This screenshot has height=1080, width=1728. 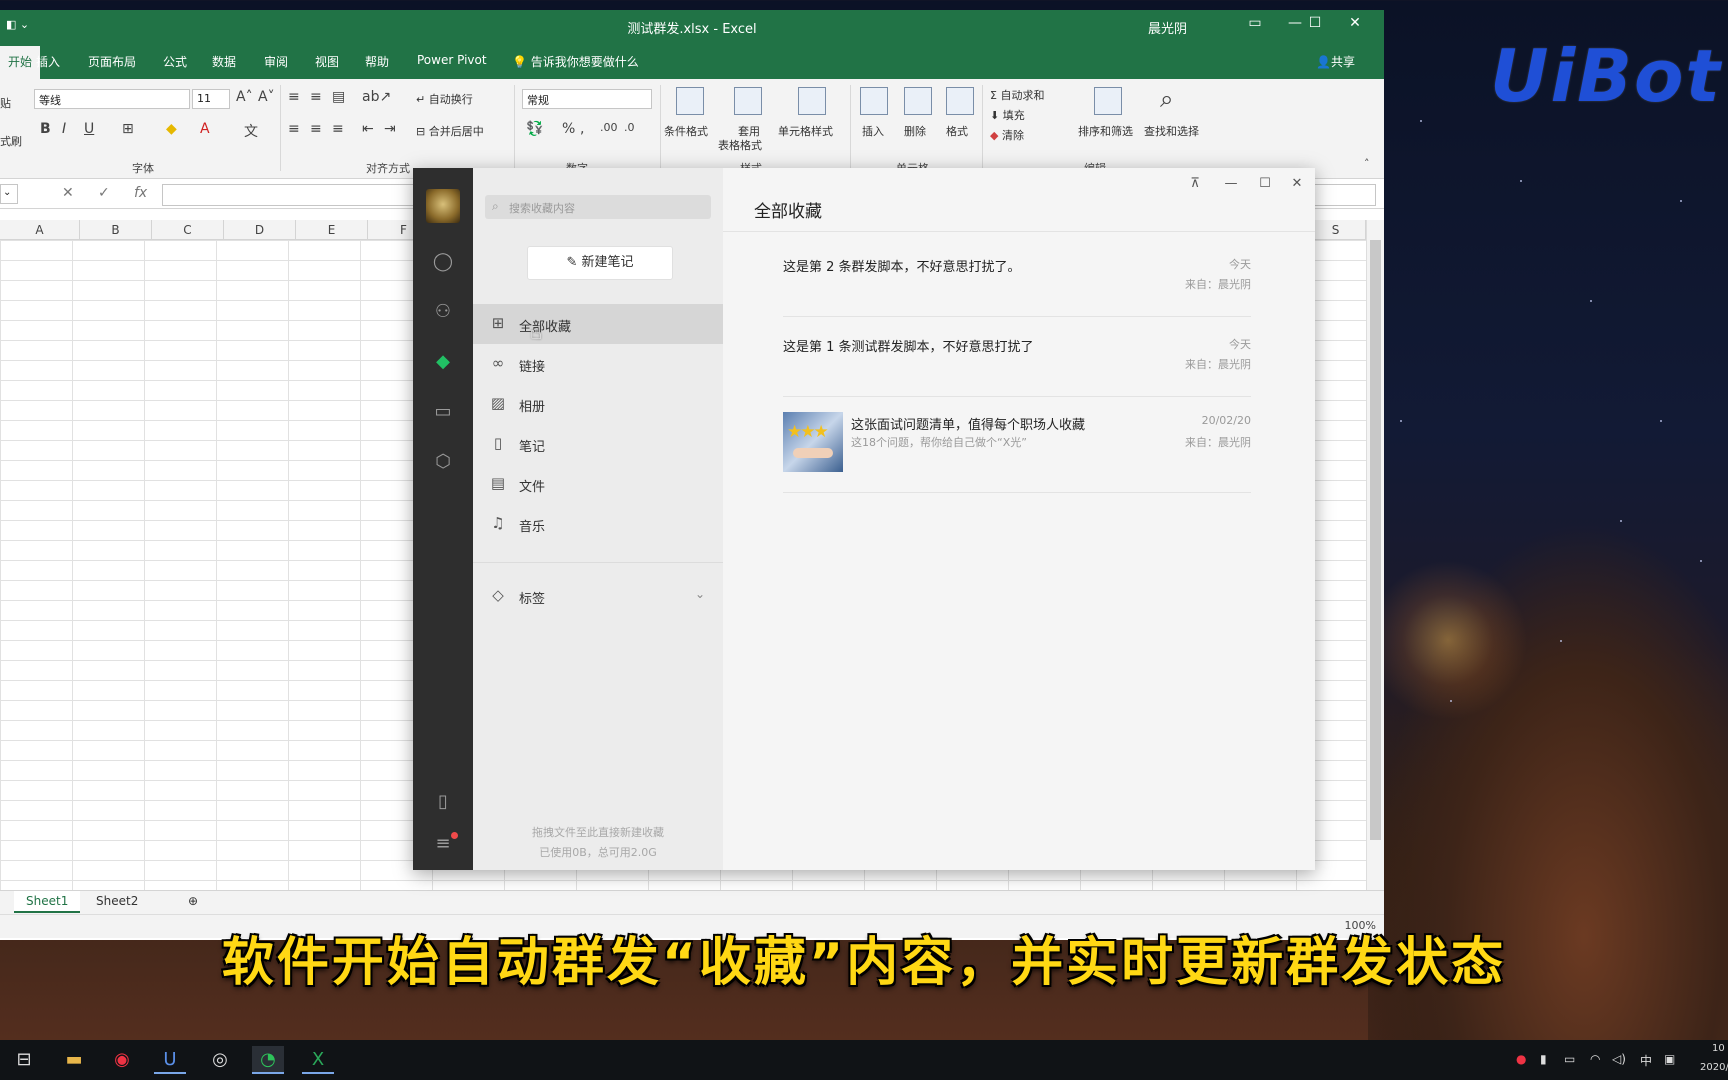 I want to click on conditional-format-label: 条件格式, so click(x=686, y=131).